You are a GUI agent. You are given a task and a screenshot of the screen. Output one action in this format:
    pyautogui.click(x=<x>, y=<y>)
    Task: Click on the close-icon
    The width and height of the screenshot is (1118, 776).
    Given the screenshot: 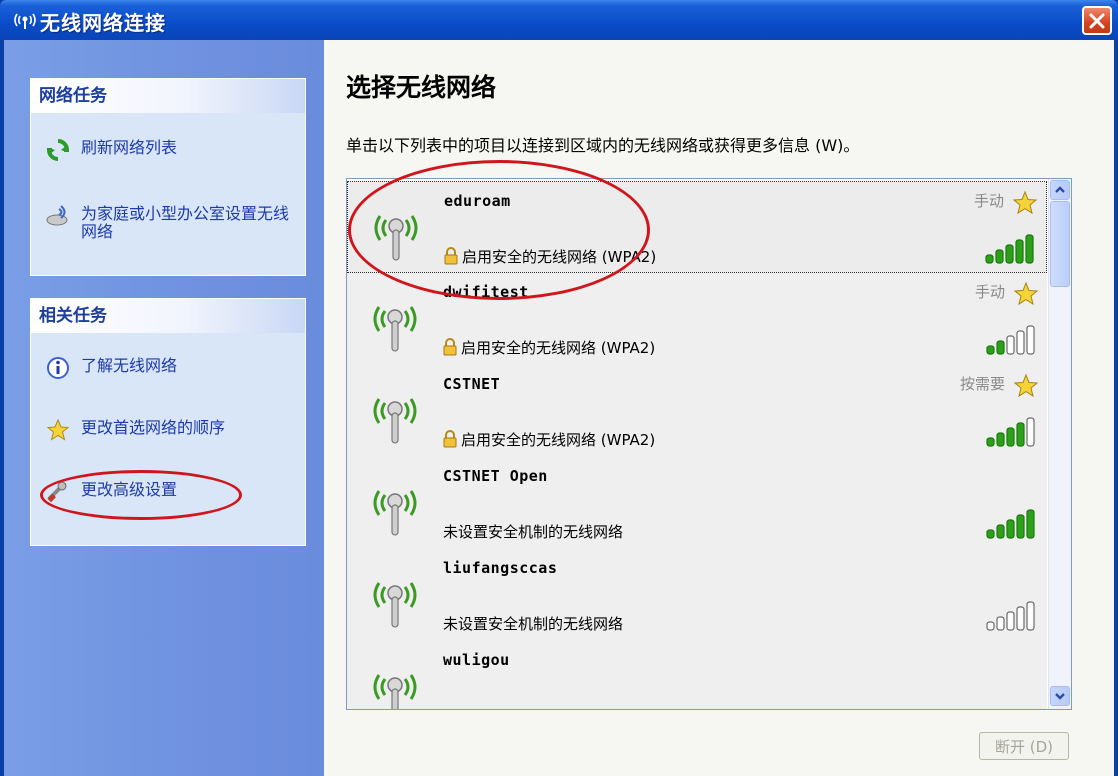 What is the action you would take?
    pyautogui.click(x=1097, y=21)
    